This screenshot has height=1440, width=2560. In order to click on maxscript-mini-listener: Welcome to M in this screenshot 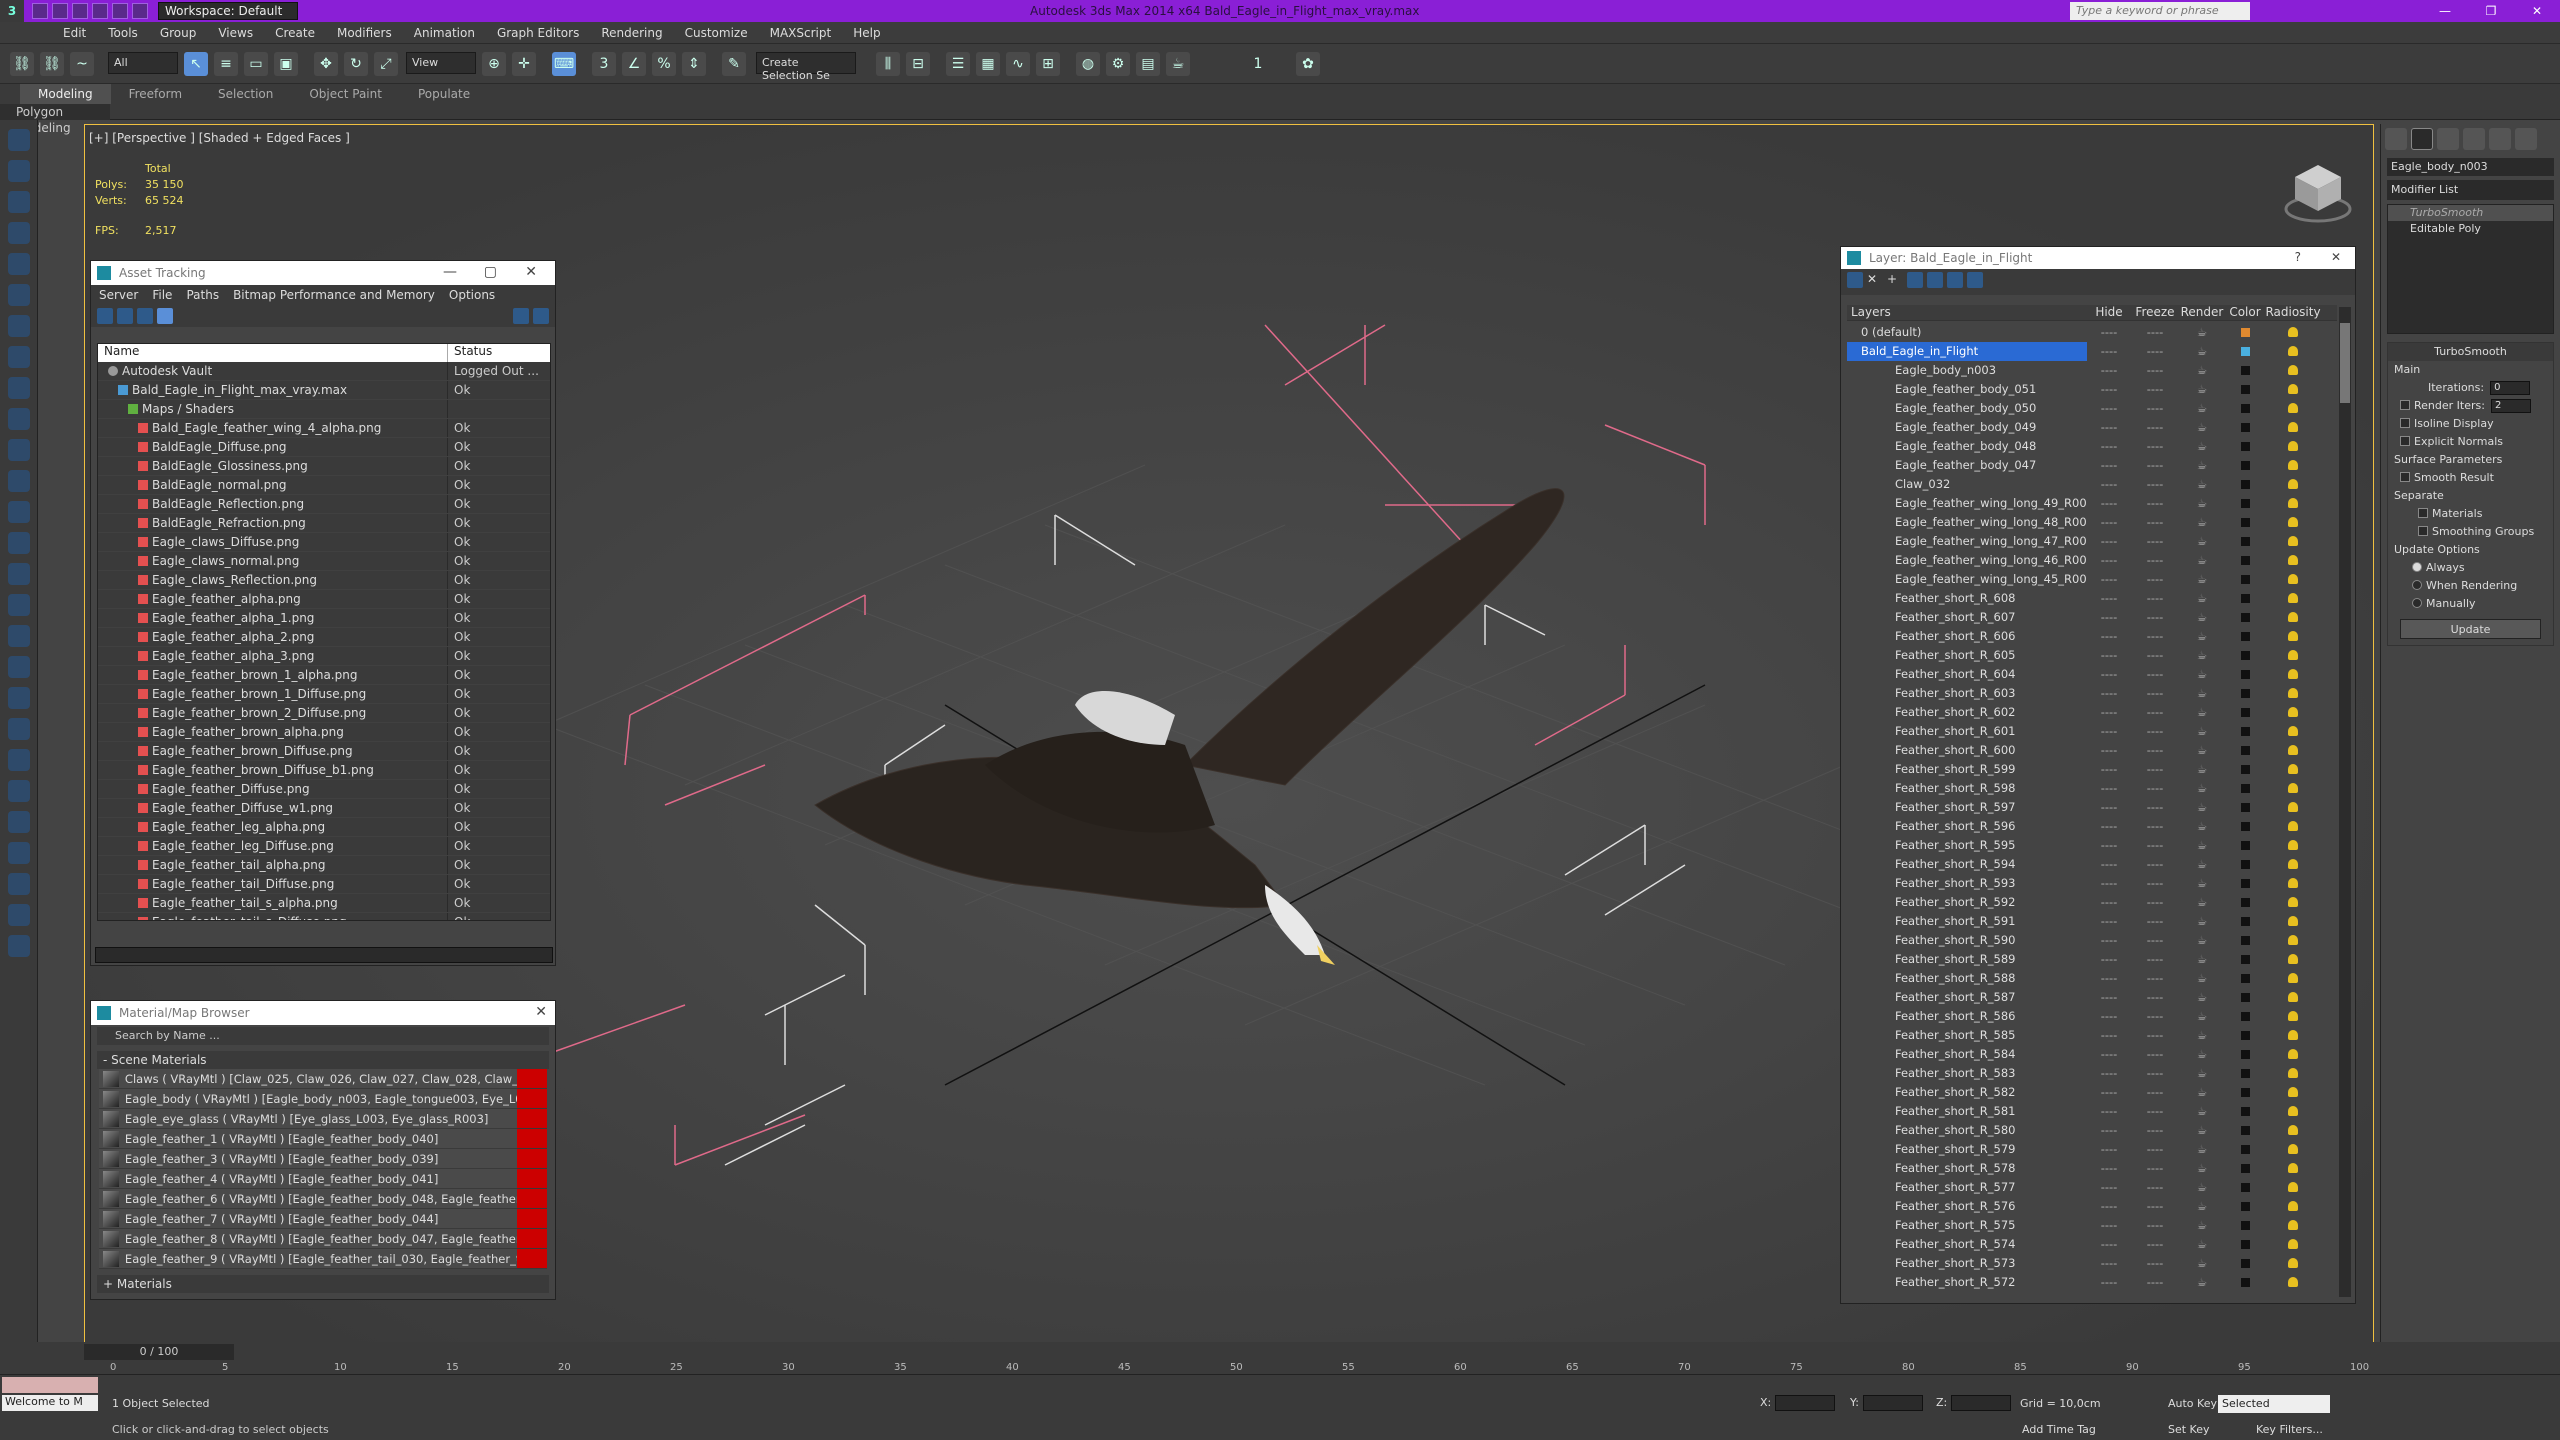, I will do `click(50, 1403)`.